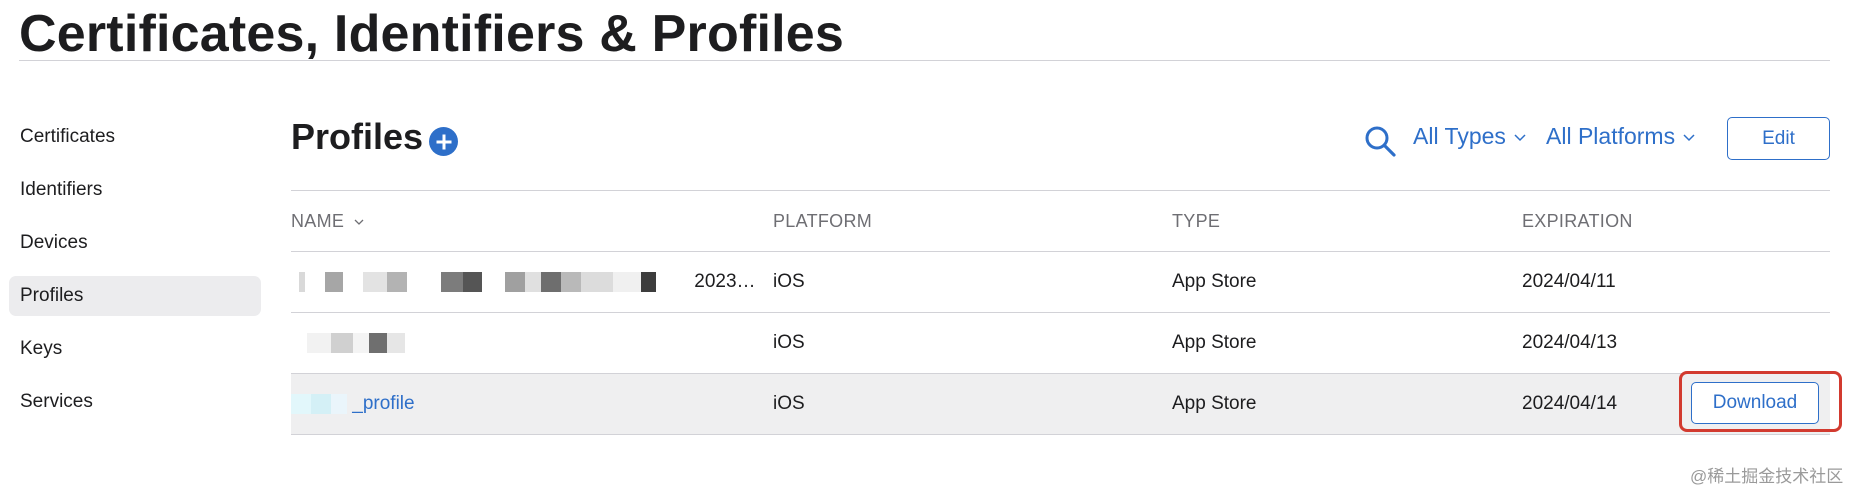  What do you see at coordinates (135, 137) in the screenshot?
I see `sidebar-item-certificates: Certificates` at bounding box center [135, 137].